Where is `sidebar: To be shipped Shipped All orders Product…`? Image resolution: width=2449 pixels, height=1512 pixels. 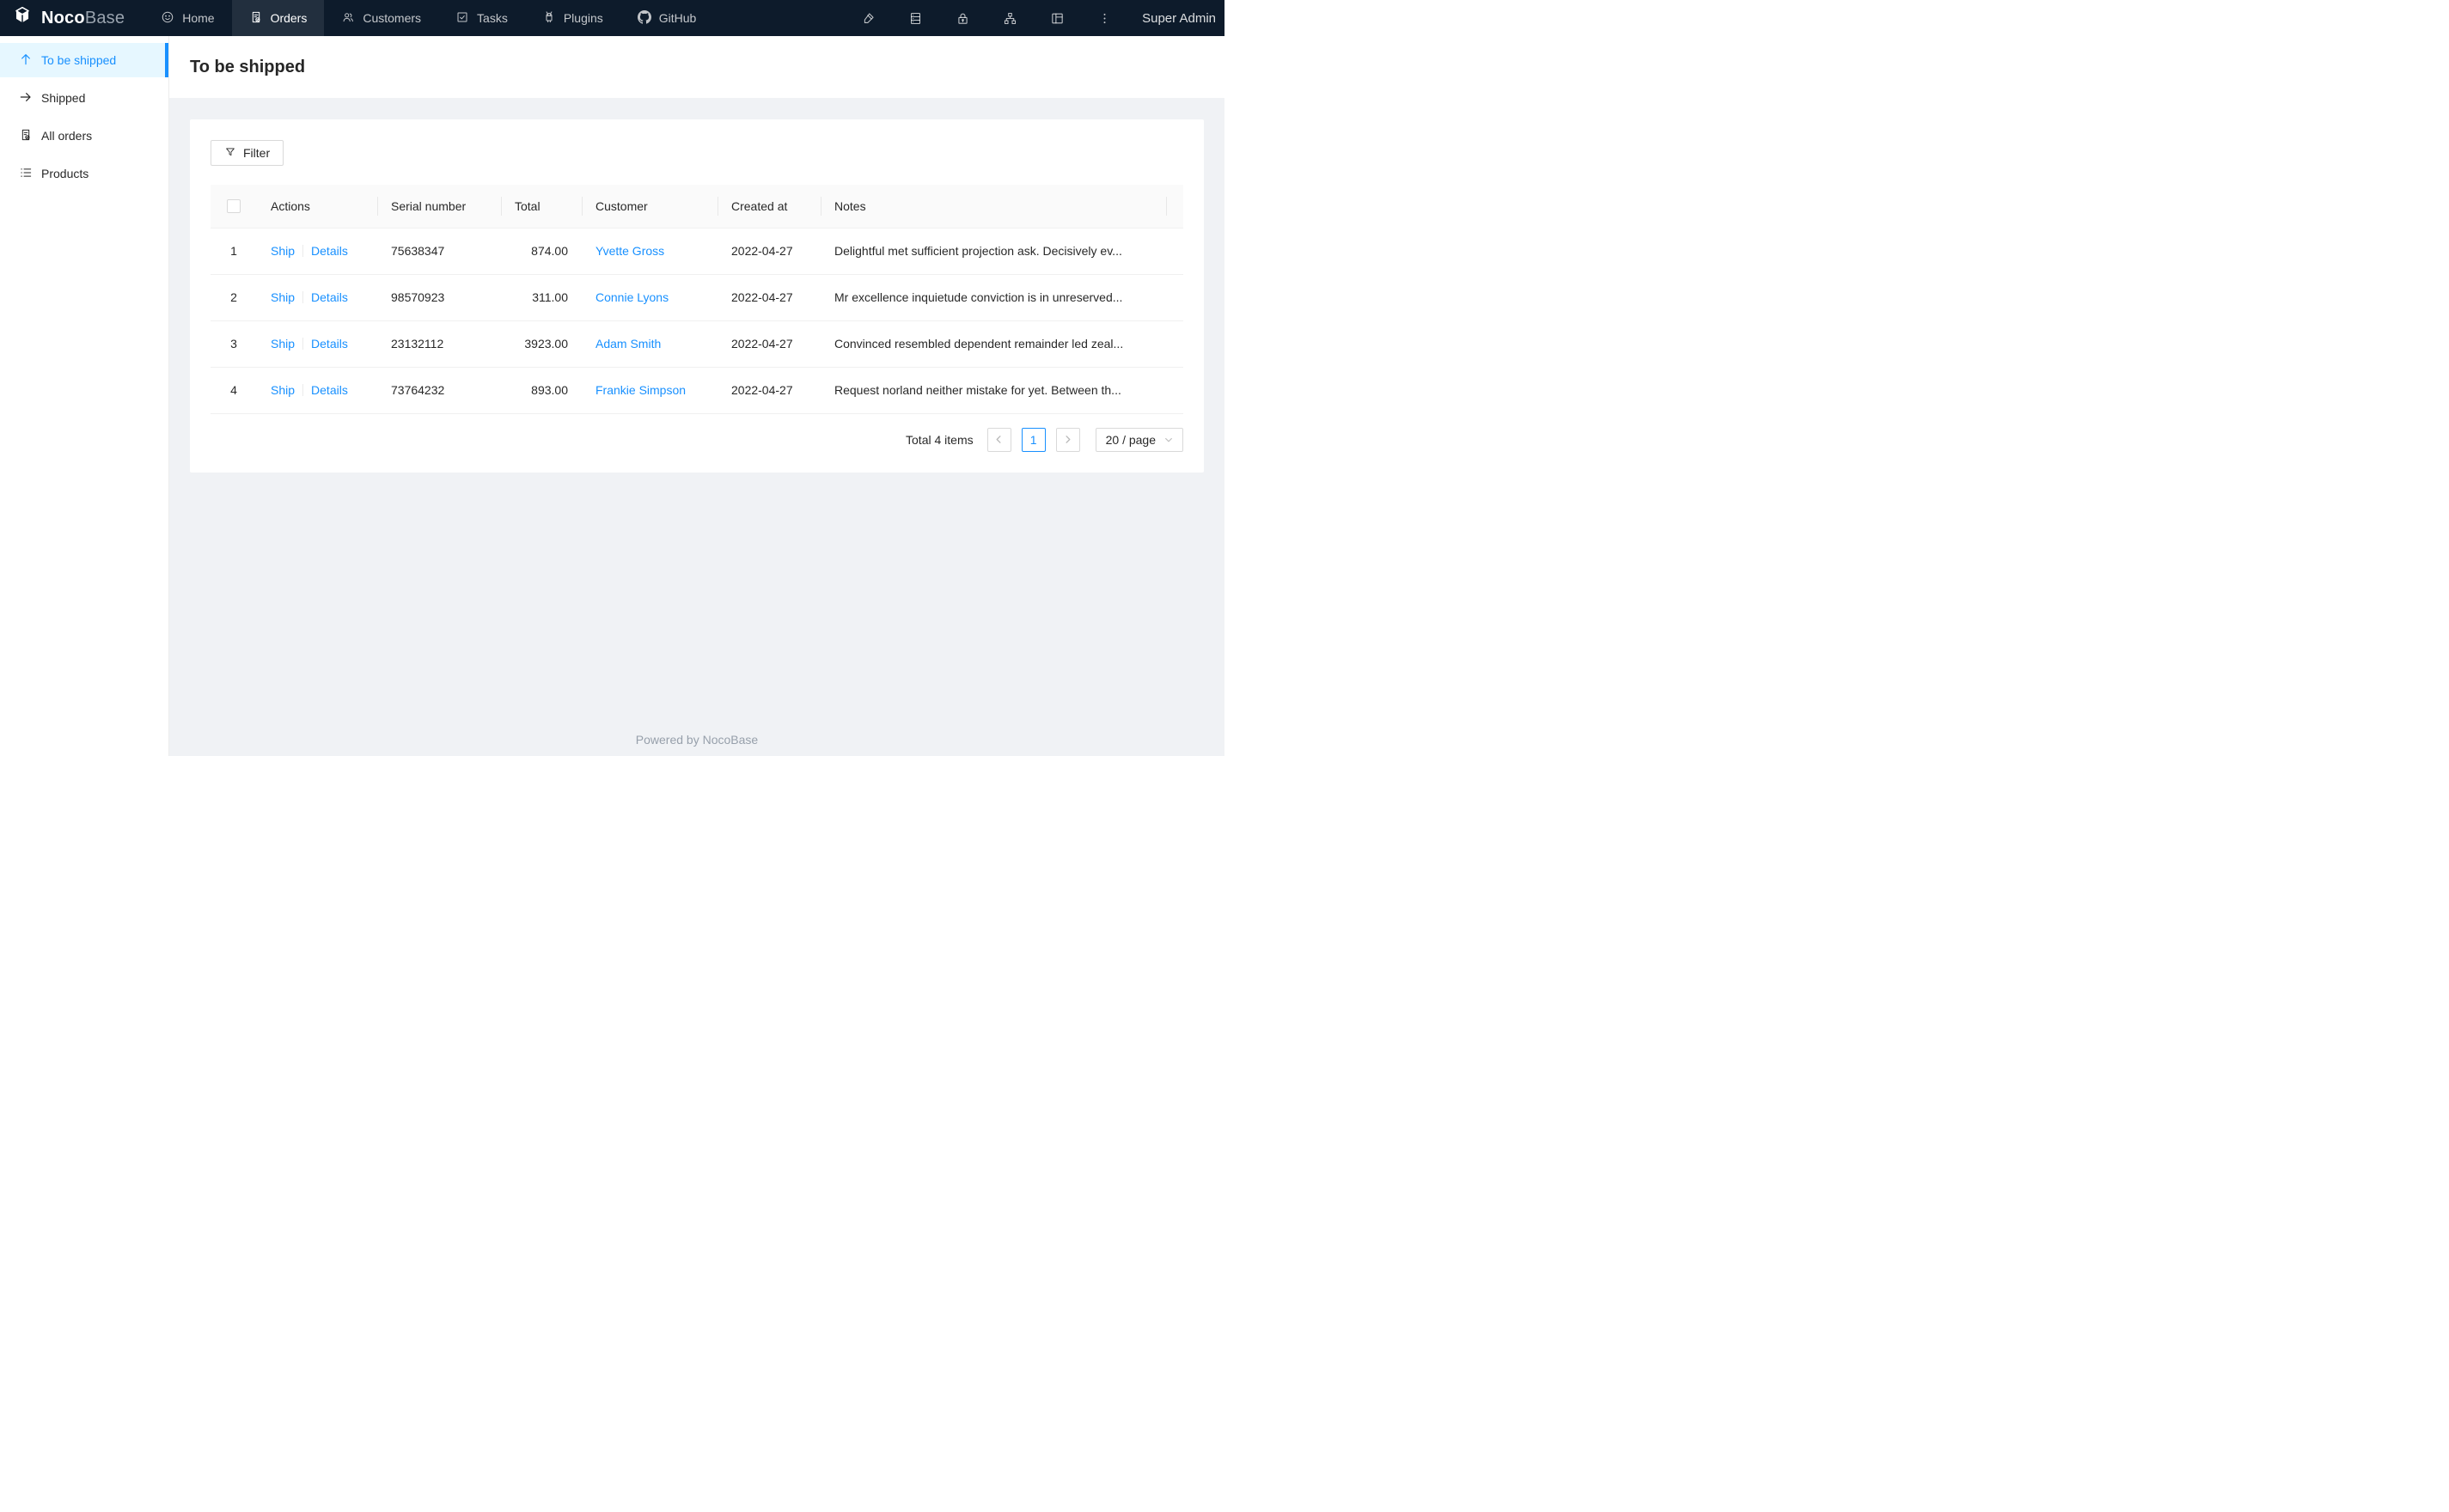 sidebar: To be shipped Shipped All orders Product… is located at coordinates (84, 396).